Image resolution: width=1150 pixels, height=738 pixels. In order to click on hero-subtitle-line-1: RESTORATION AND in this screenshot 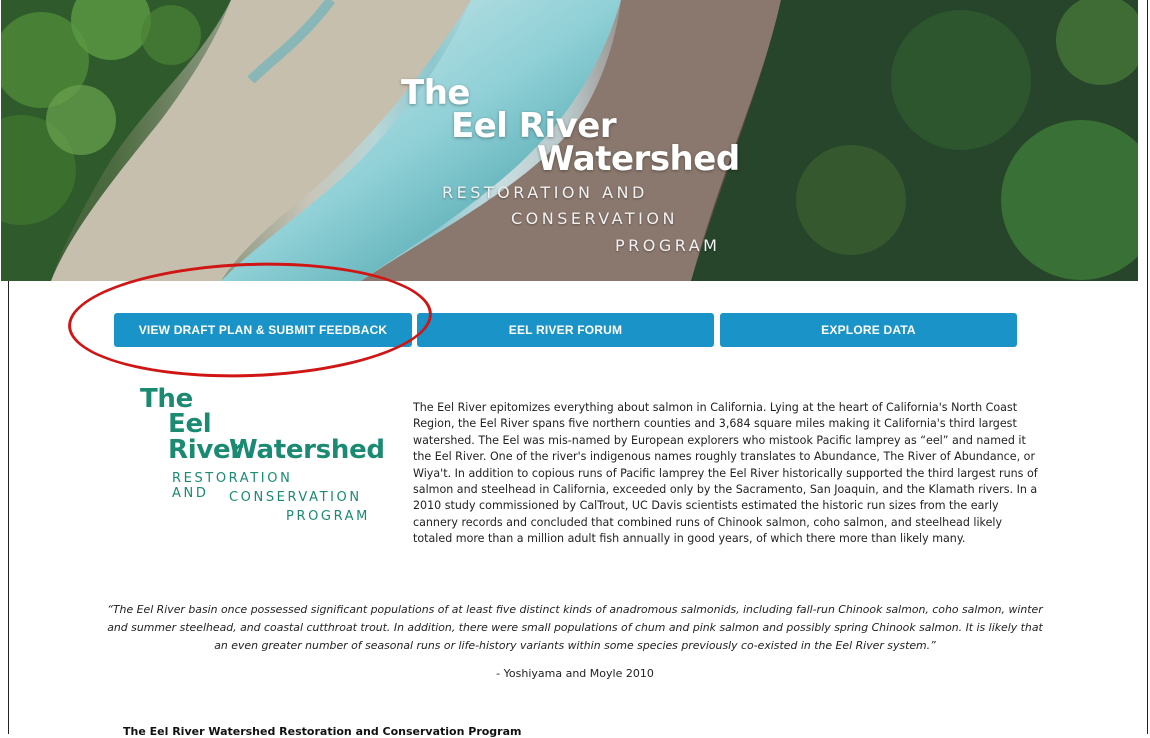, I will do `click(545, 192)`.